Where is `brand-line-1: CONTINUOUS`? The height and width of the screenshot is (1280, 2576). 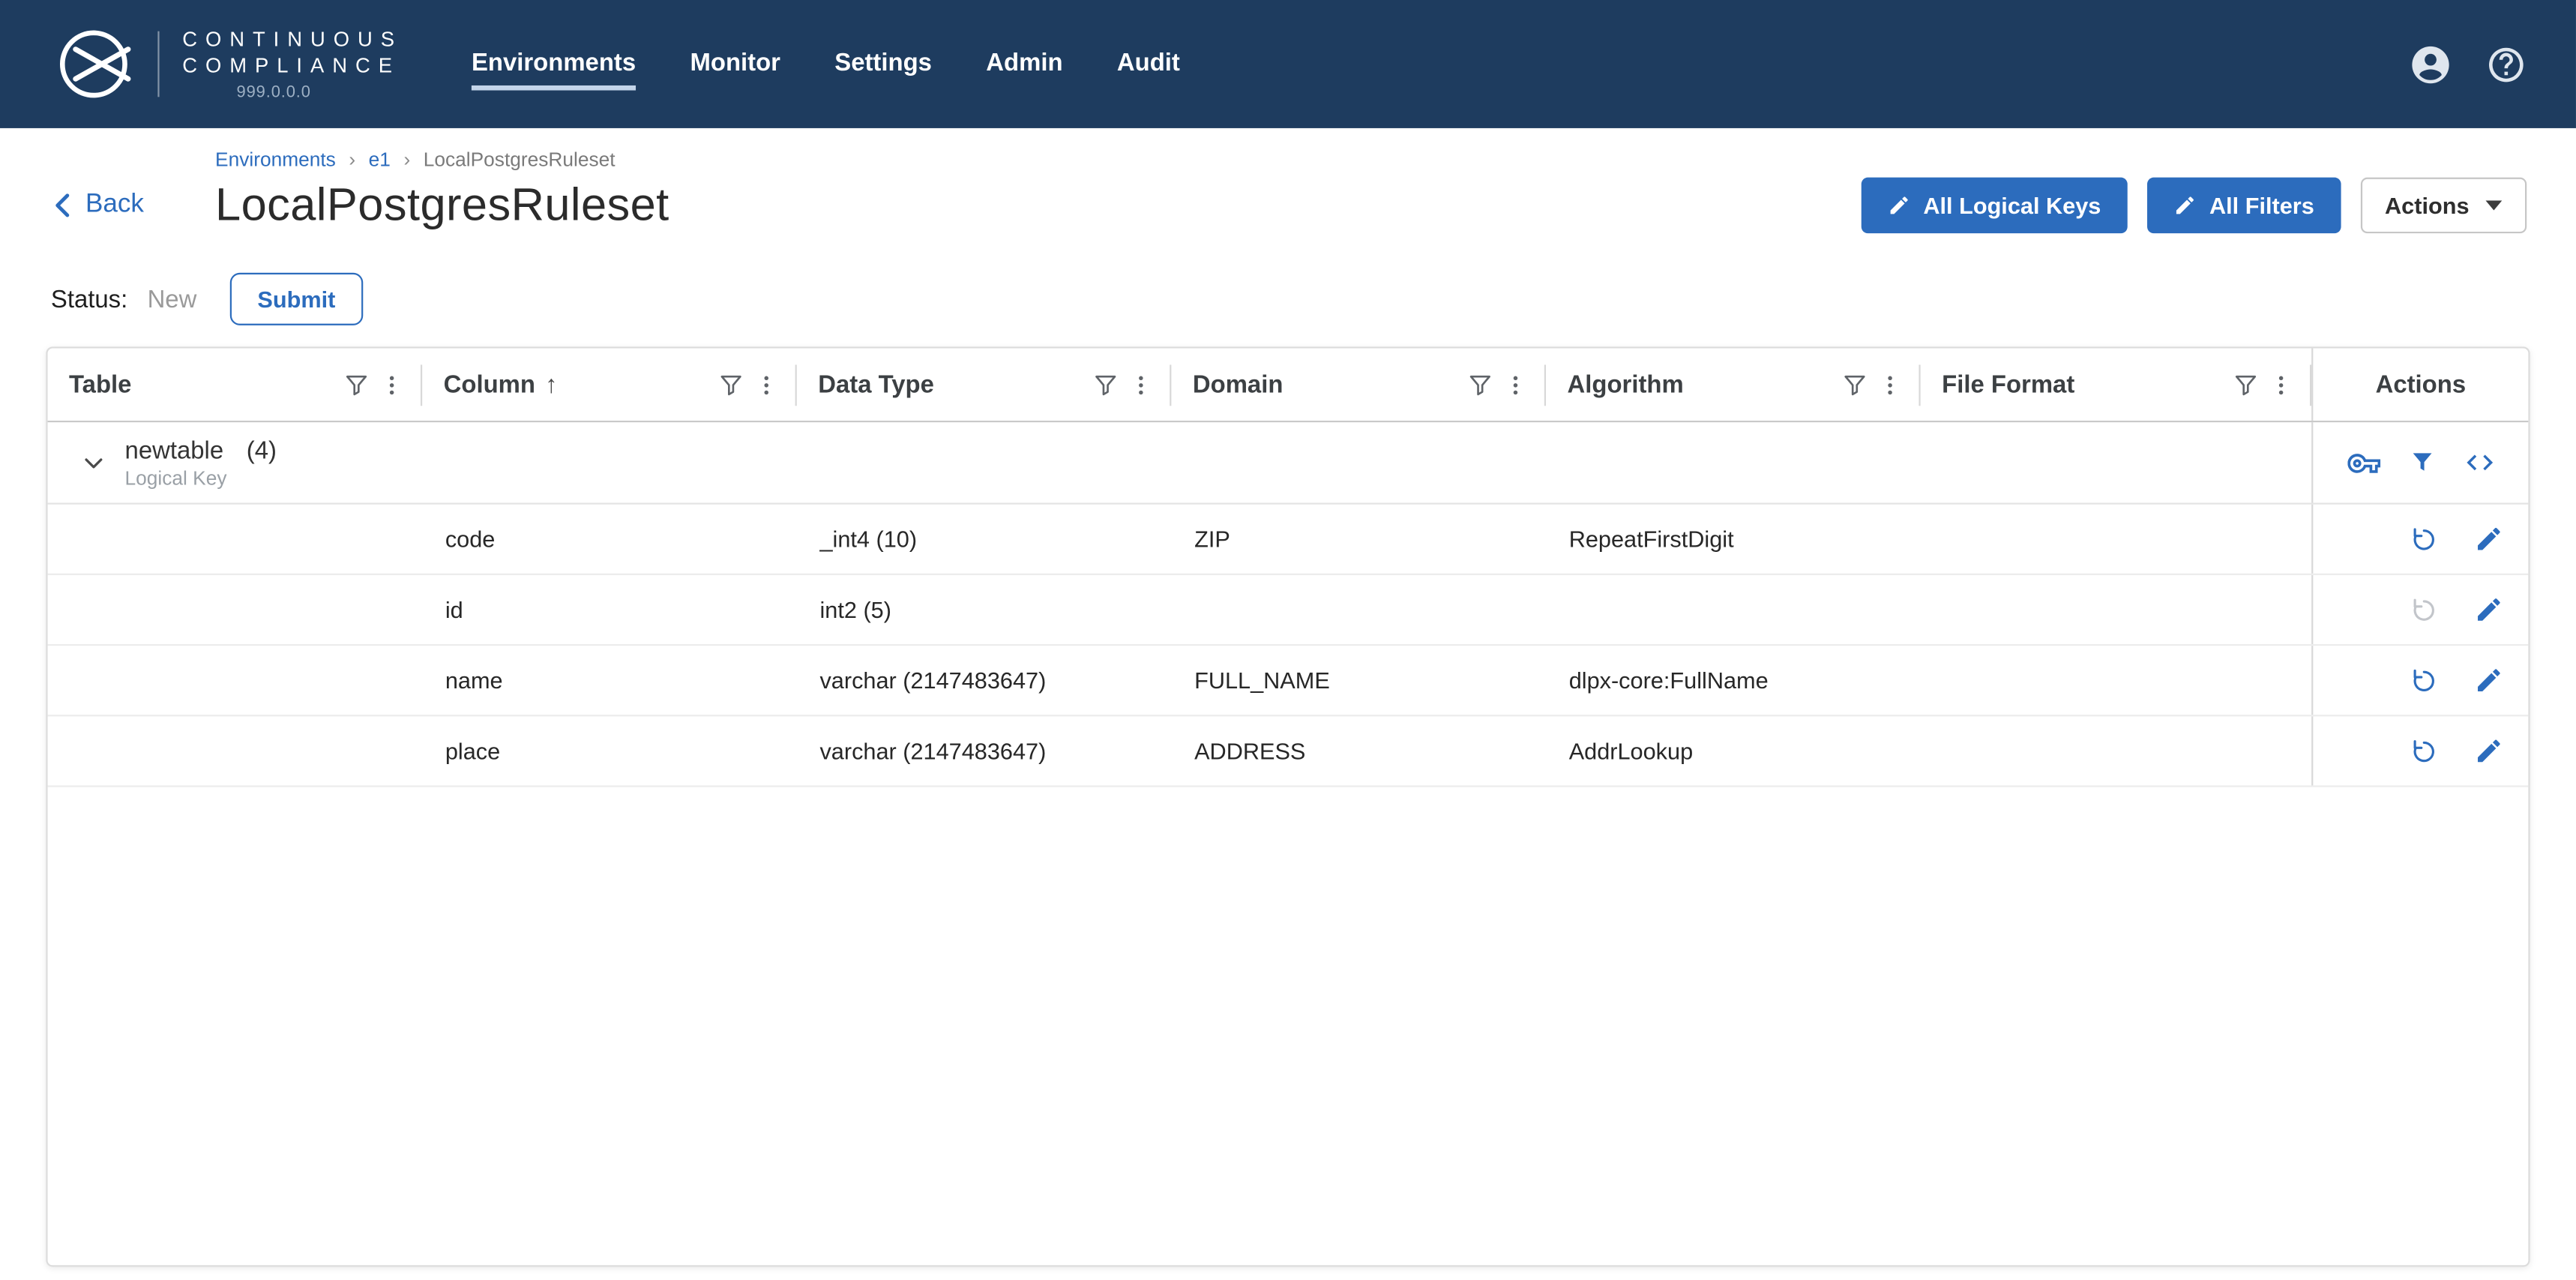 brand-line-1: CONTINUOUS is located at coordinates (292, 39).